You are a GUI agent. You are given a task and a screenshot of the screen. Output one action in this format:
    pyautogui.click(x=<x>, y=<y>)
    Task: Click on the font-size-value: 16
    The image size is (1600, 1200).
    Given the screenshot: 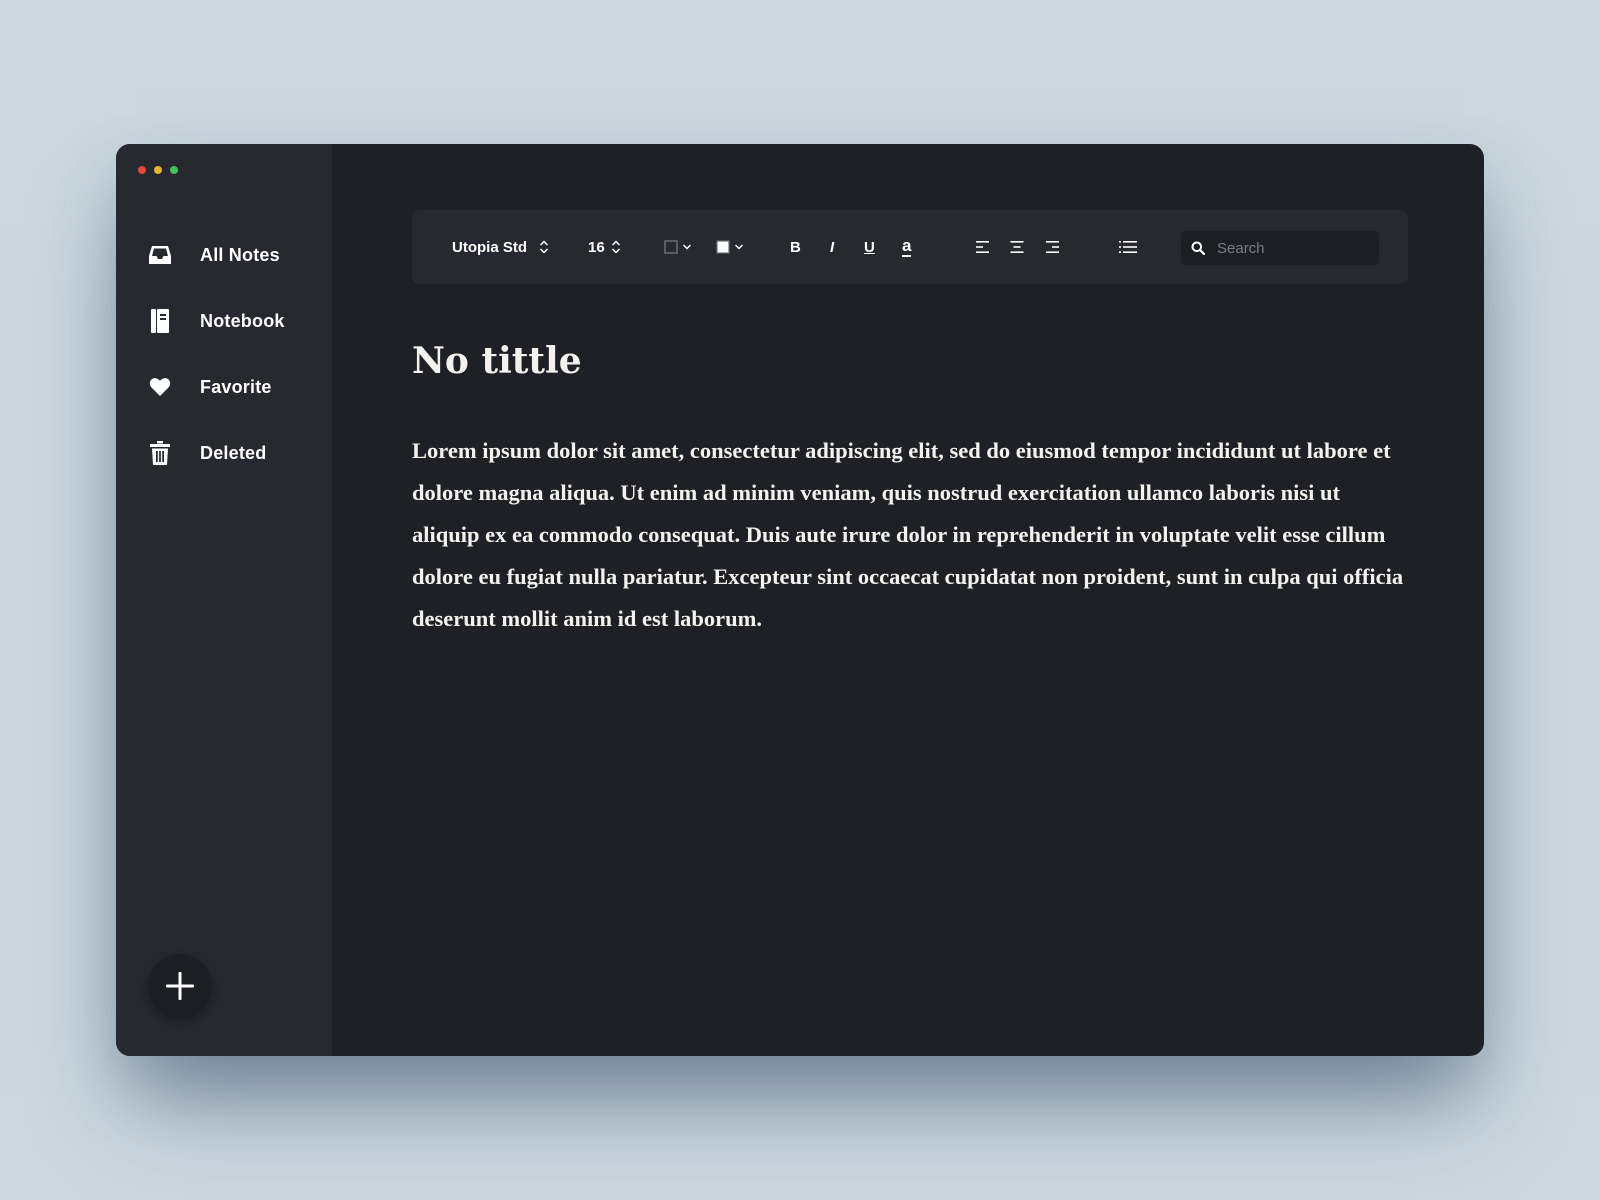 What is the action you would take?
    pyautogui.click(x=596, y=247)
    